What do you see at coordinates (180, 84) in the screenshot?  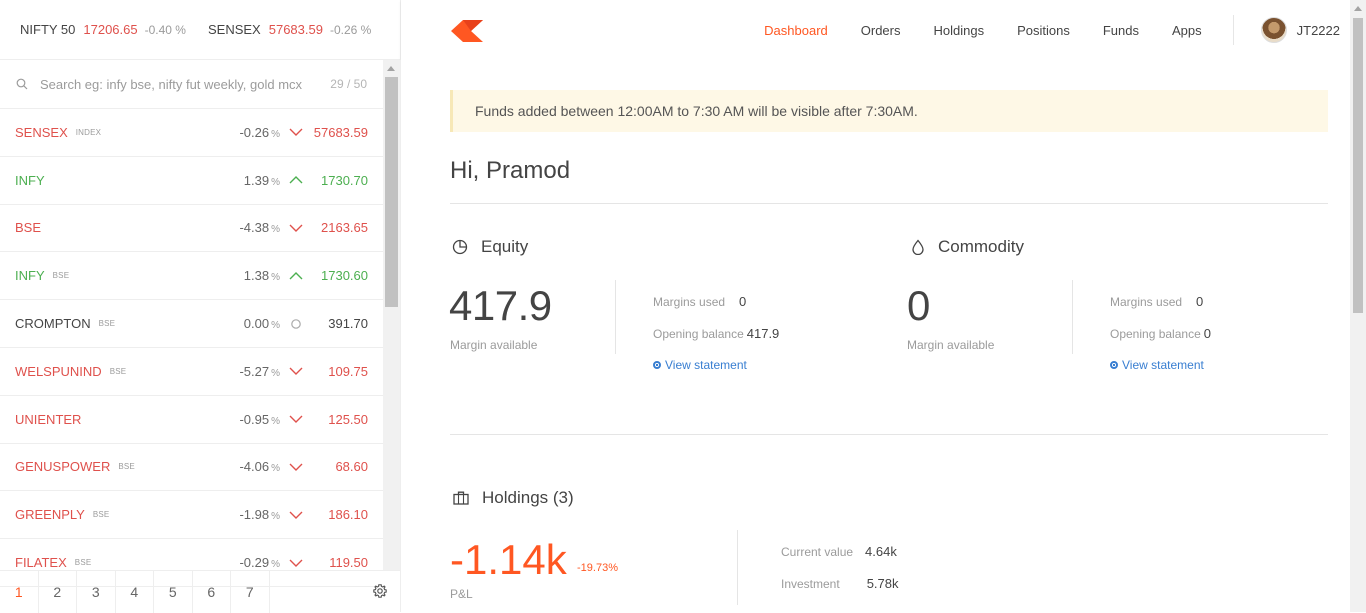 I see `search-input` at bounding box center [180, 84].